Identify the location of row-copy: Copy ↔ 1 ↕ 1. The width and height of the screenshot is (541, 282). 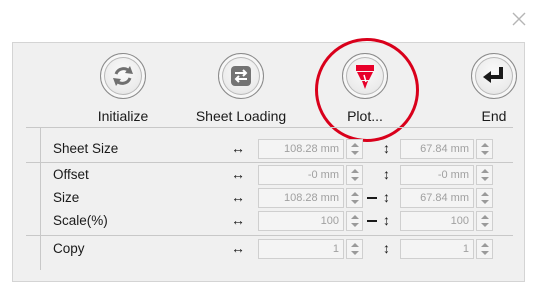
(269, 249).